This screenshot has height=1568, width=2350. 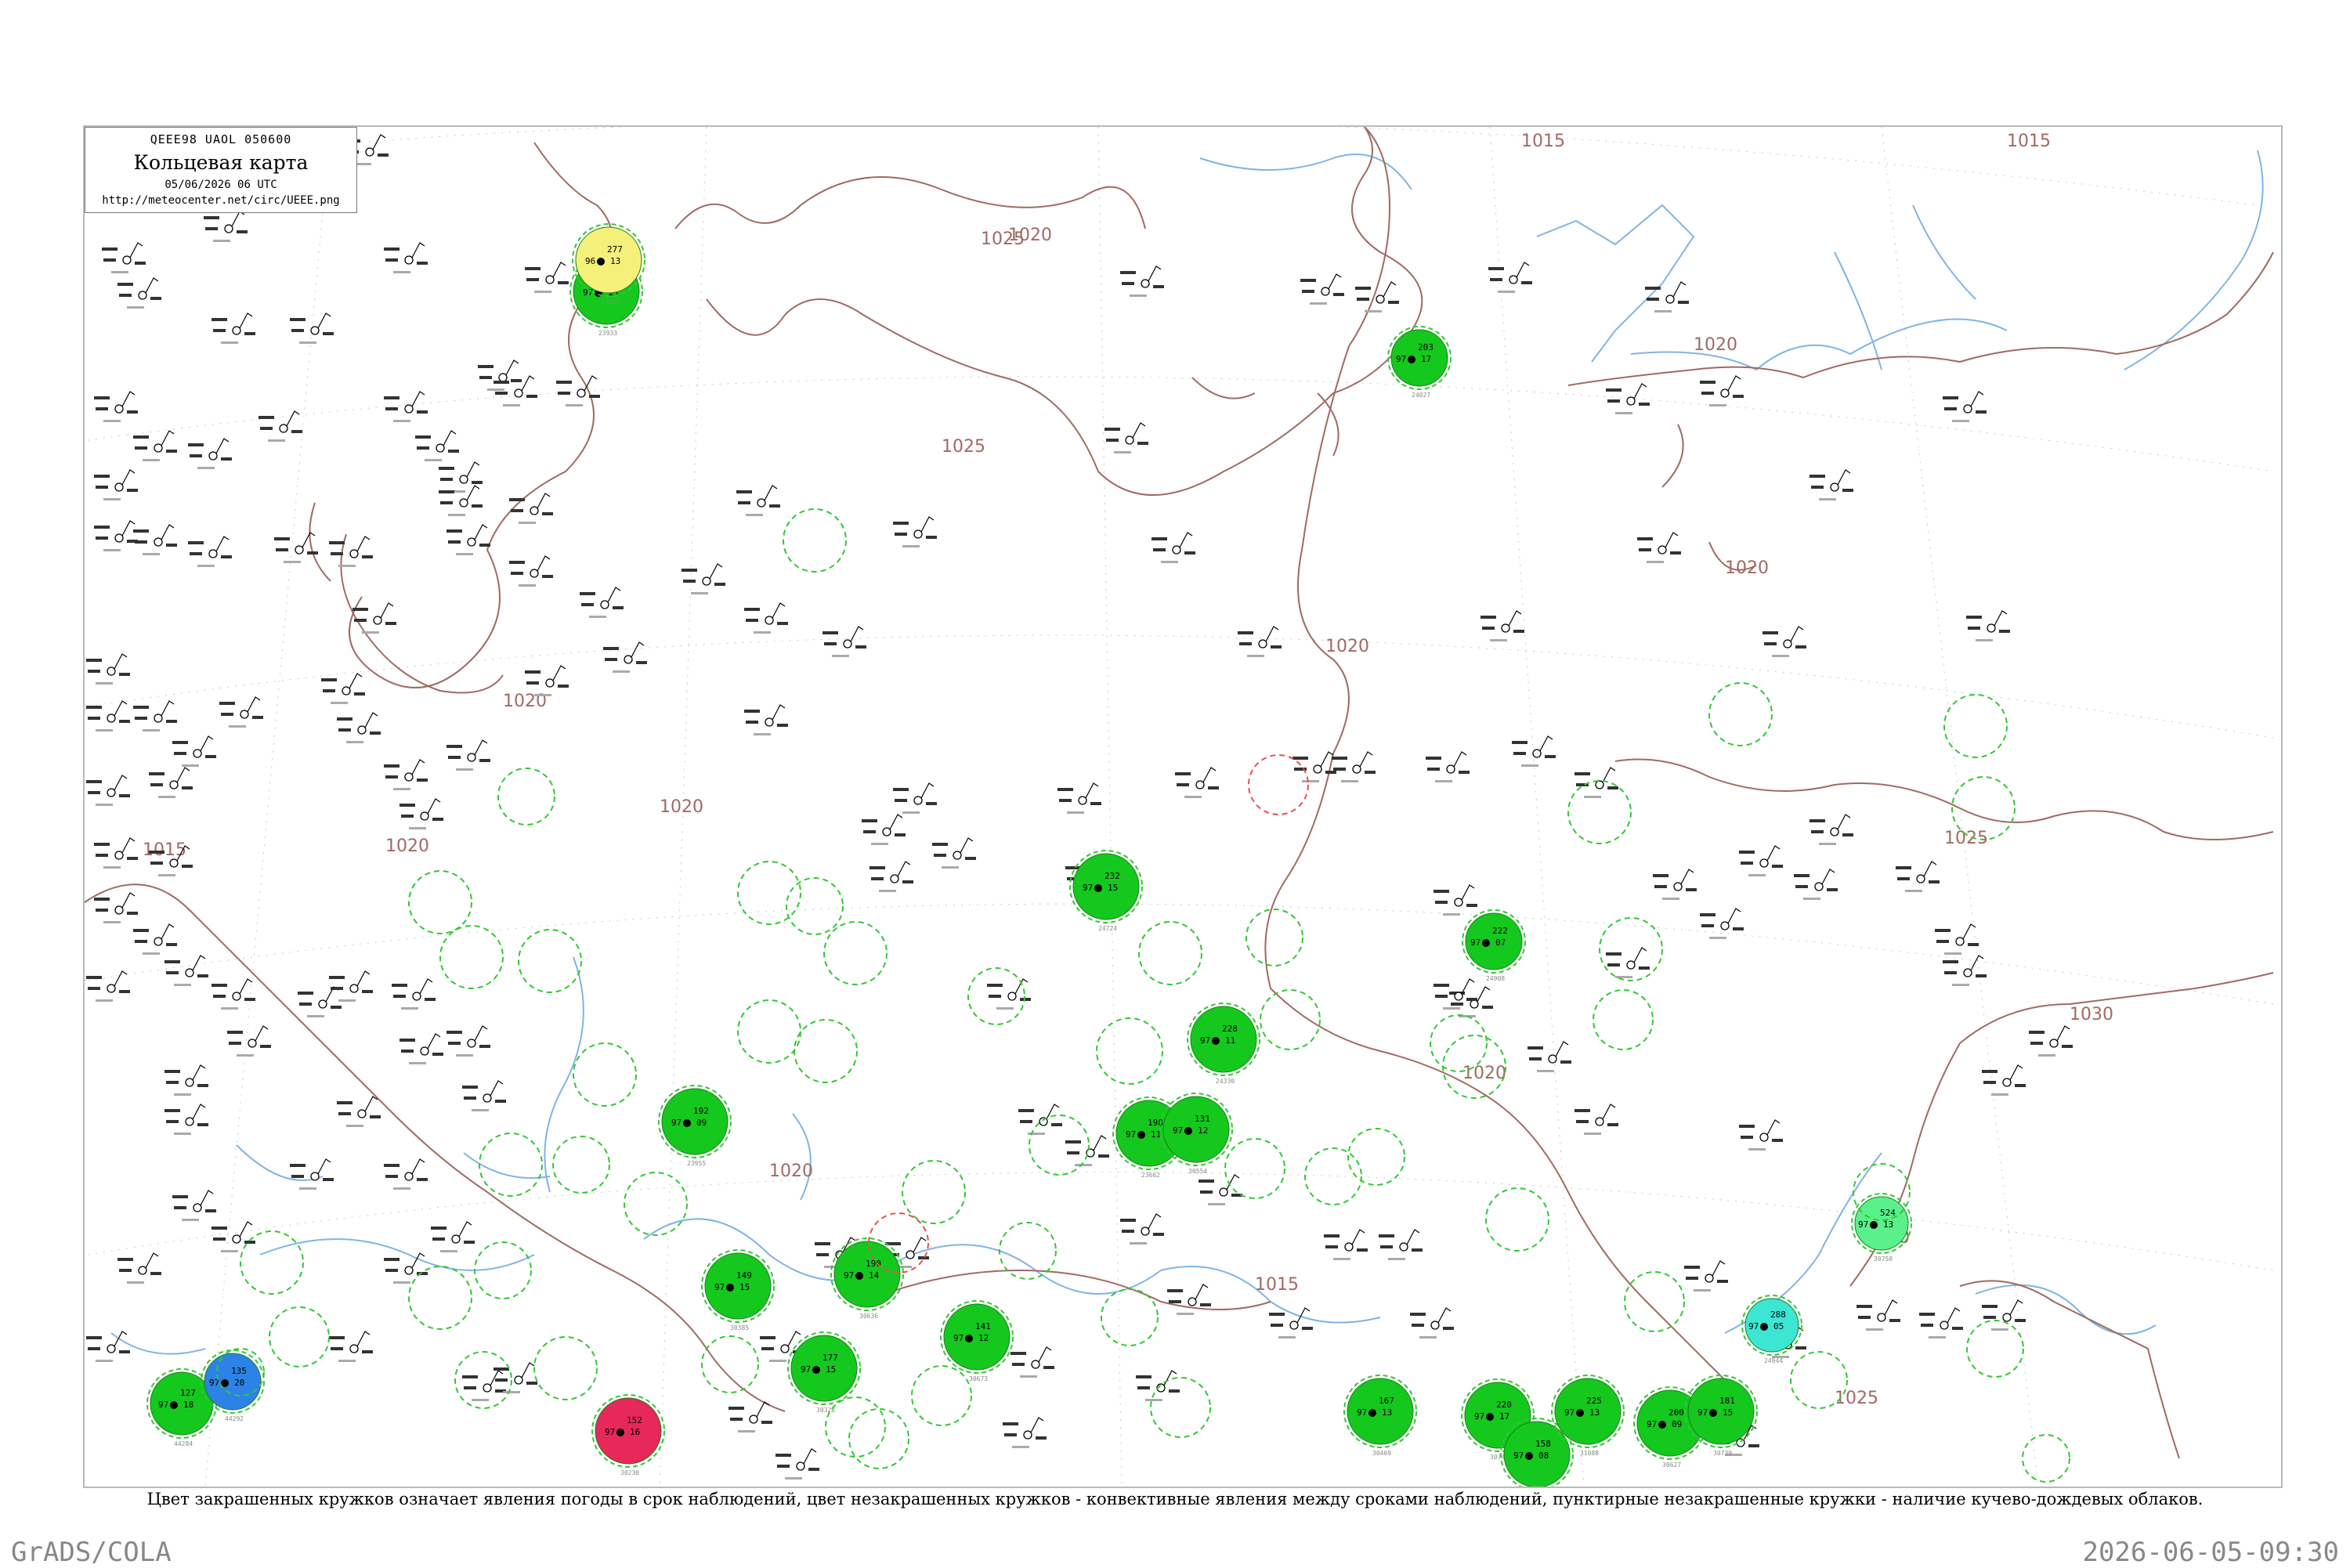 What do you see at coordinates (1721, 1416) in the screenshot?
I see `station-marker: 181 97 15 30739` at bounding box center [1721, 1416].